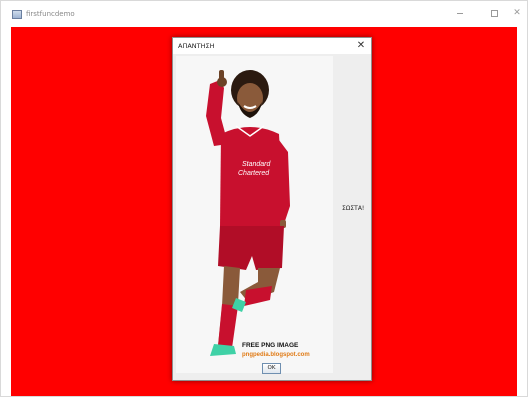 This screenshot has height=397, width=528. What do you see at coordinates (353, 208) in the screenshot?
I see `answer-message: ΣΩΣΤΑ!` at bounding box center [353, 208].